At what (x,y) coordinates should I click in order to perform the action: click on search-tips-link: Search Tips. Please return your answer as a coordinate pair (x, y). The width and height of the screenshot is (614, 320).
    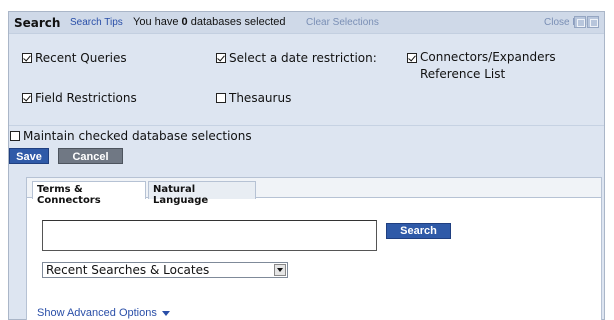
    Looking at the image, I should click on (96, 22).